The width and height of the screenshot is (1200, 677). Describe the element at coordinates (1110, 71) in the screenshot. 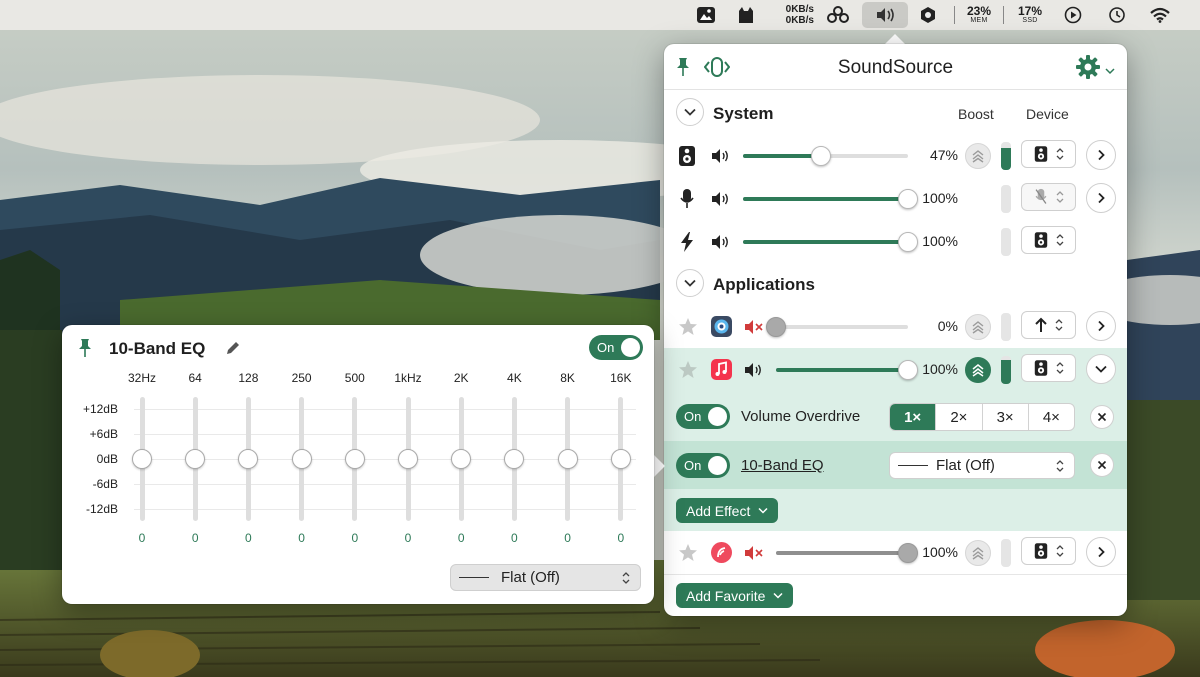

I see `chevron-down-icon` at that location.